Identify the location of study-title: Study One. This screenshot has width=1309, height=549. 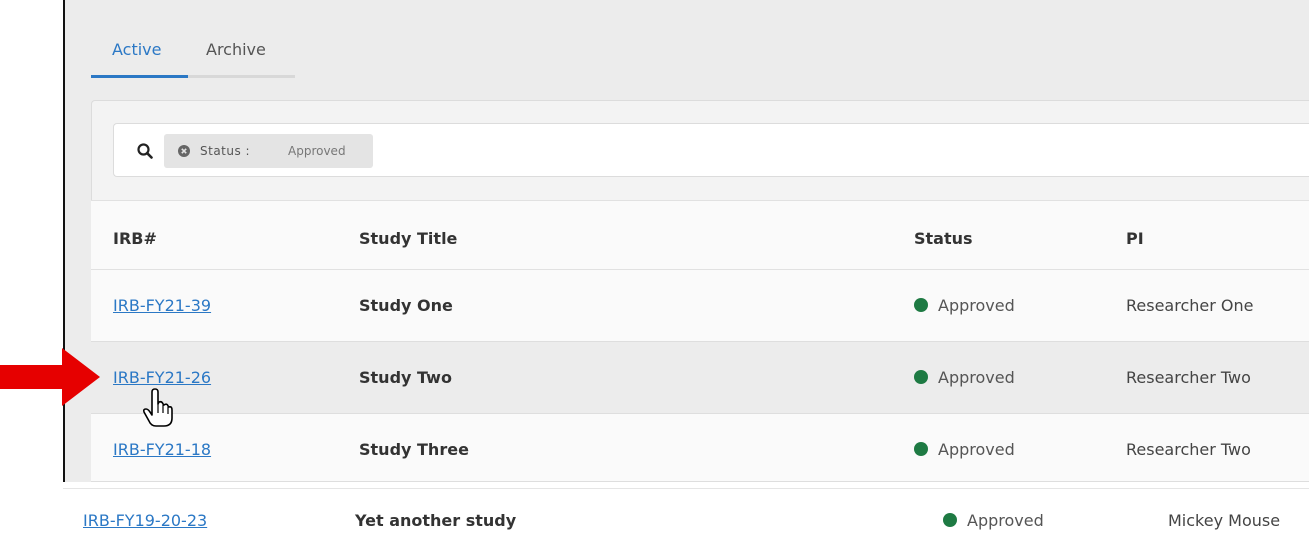
(406, 305).